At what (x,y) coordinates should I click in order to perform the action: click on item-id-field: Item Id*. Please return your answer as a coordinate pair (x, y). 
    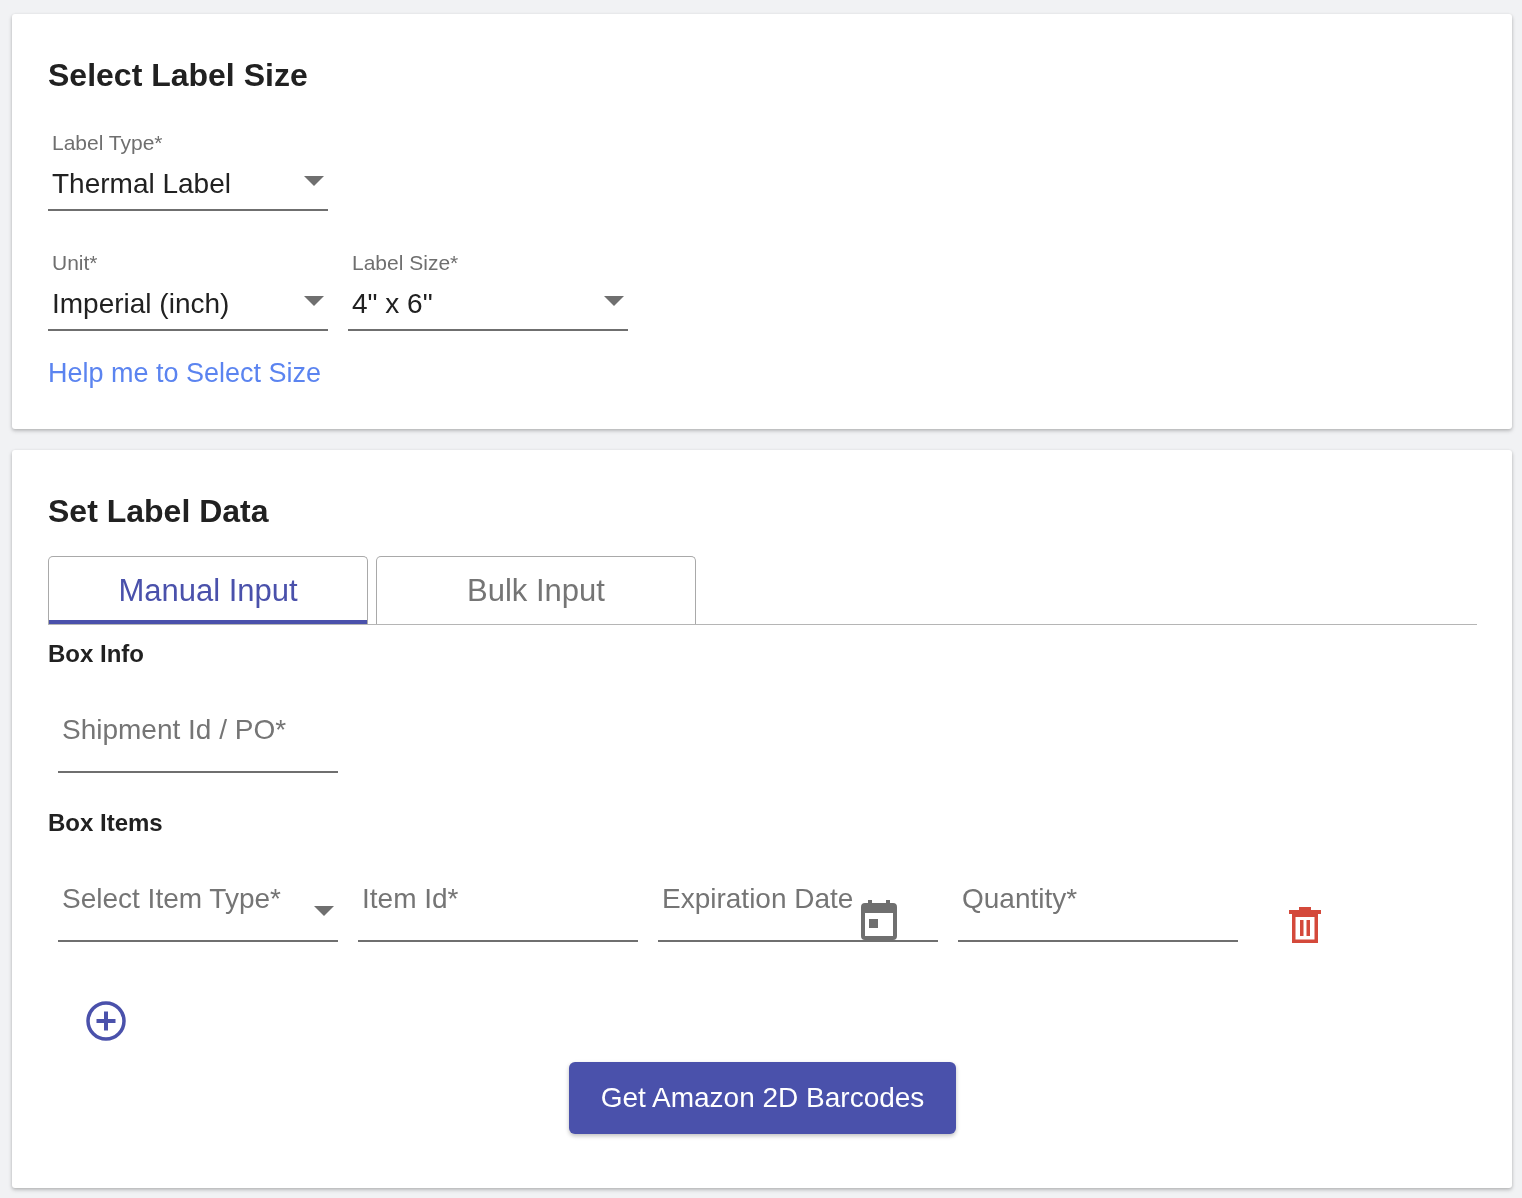
    Looking at the image, I should click on (498, 905).